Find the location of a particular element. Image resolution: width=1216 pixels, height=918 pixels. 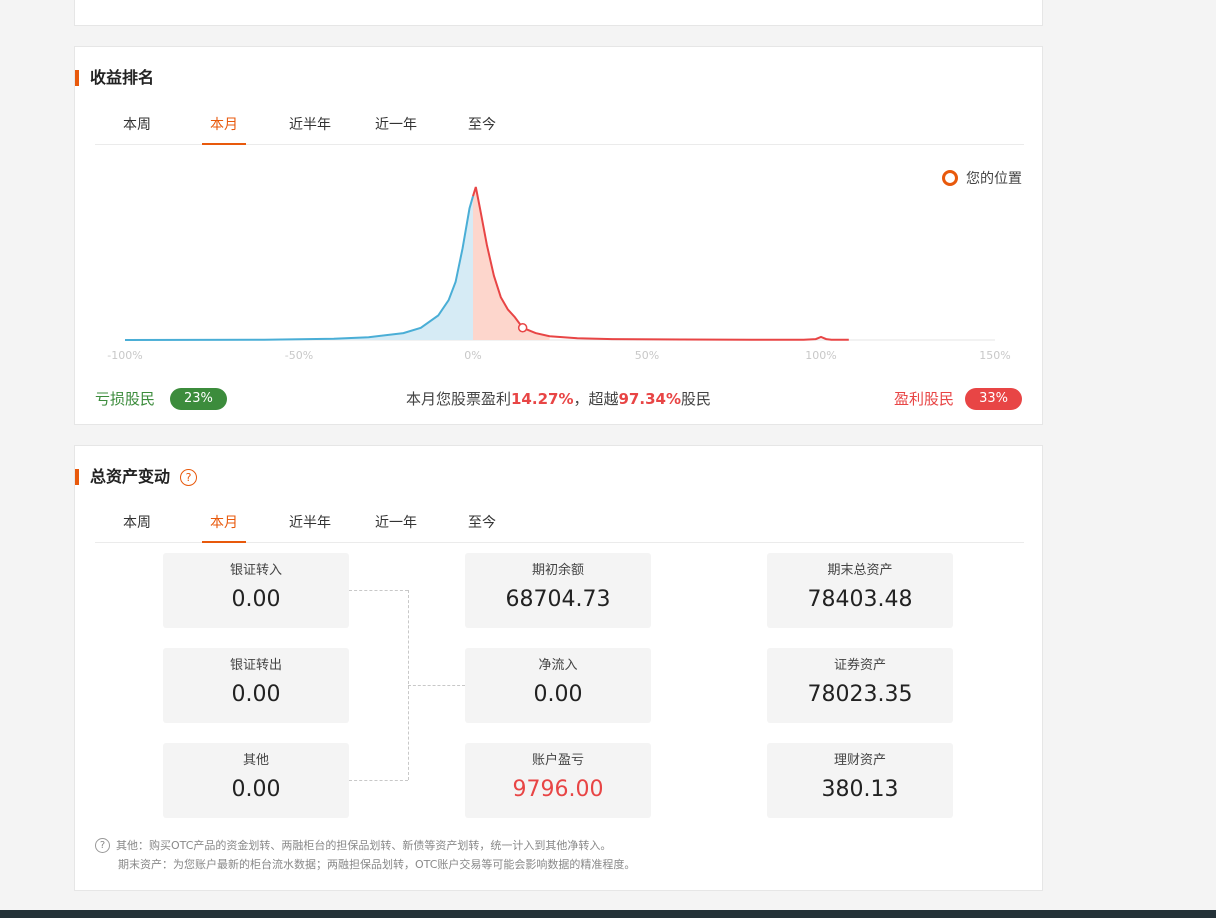

profit-distribution-chart: -100% -50% 0% 50% 100% 150% is located at coordinates (559, 274).